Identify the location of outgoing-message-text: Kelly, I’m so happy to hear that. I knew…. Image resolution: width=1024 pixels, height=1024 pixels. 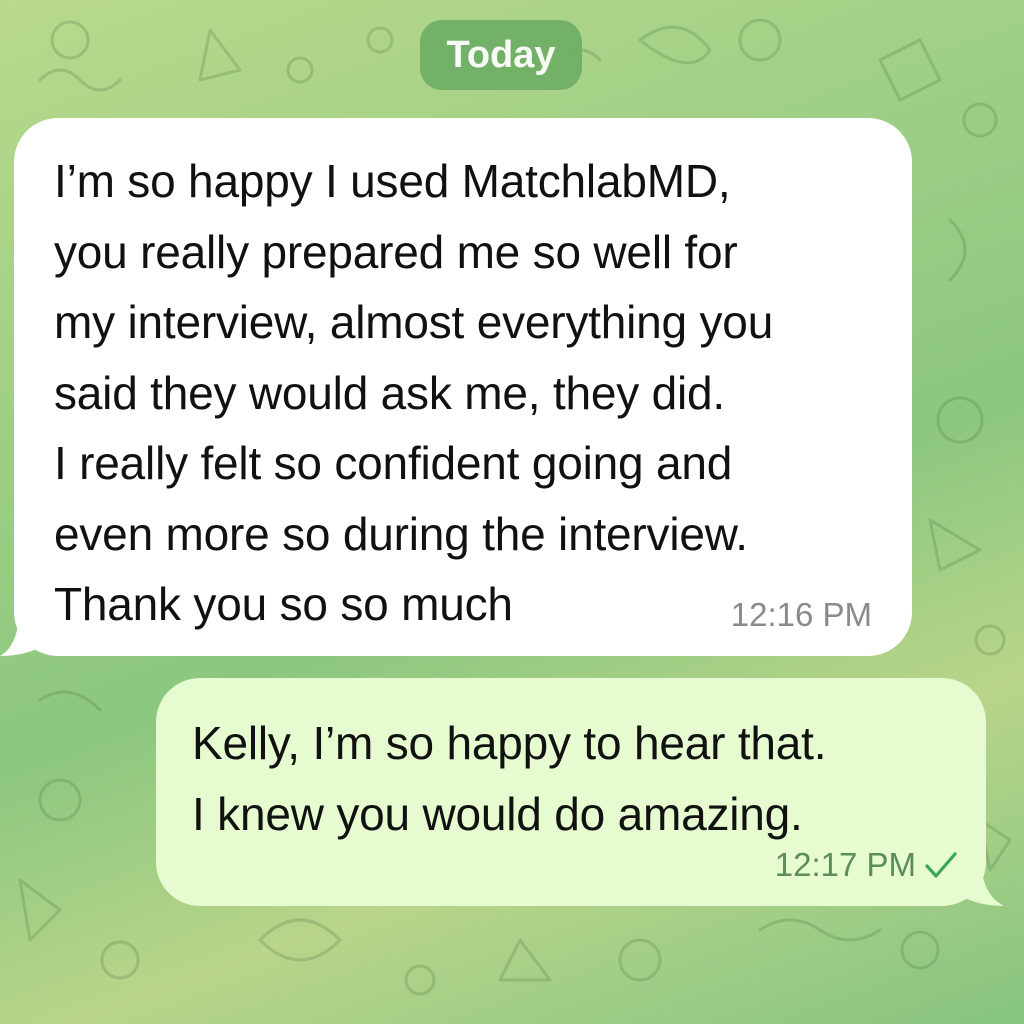
(509, 778).